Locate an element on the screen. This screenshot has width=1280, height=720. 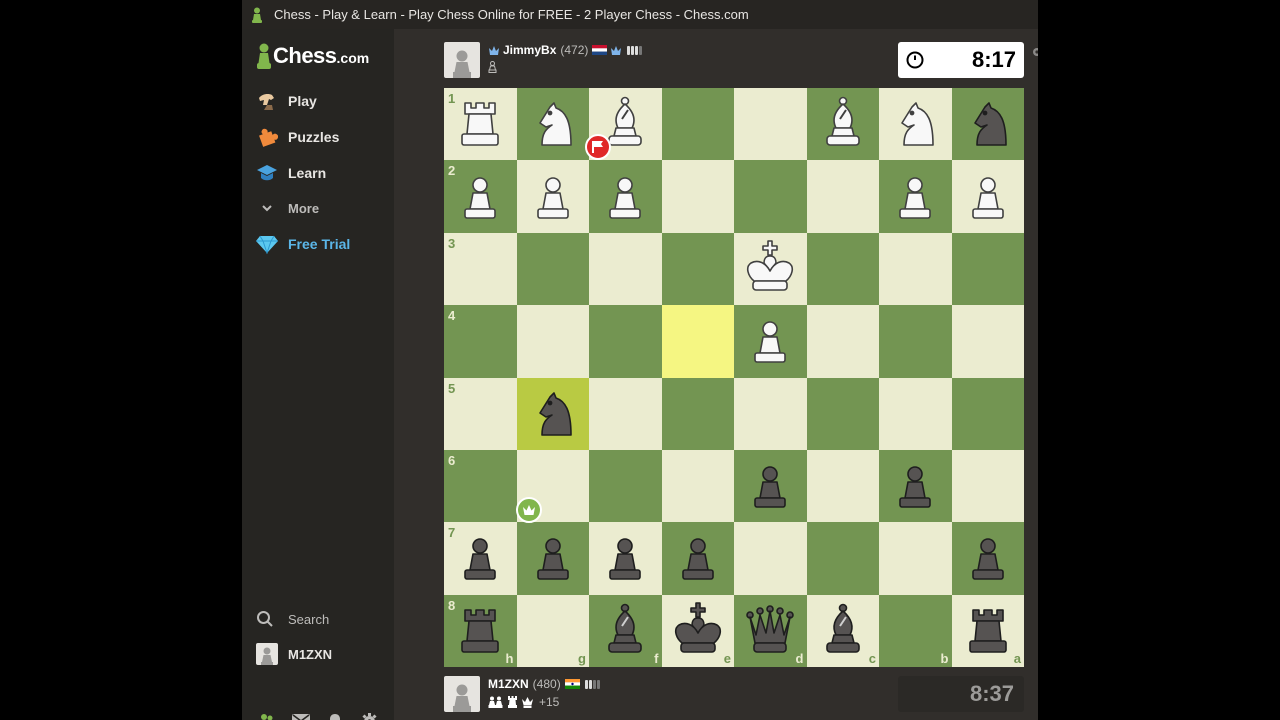
square-a5 is located at coordinates (987, 413).